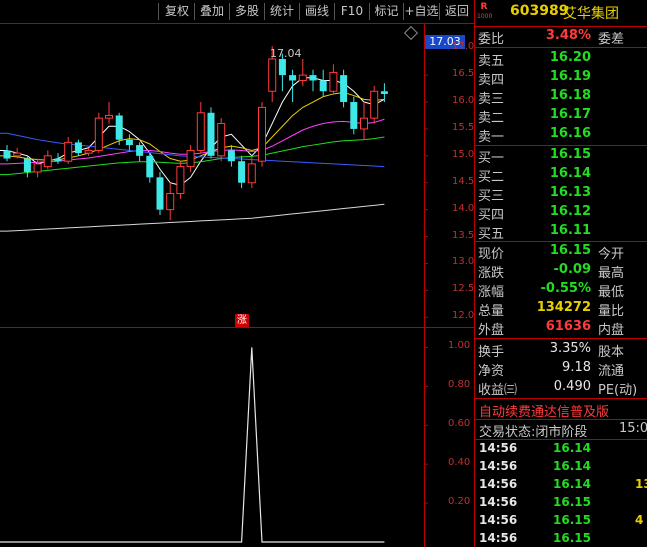  Describe the element at coordinates (491, 292) in the screenshot. I see `stat-label: 涨幅` at that location.